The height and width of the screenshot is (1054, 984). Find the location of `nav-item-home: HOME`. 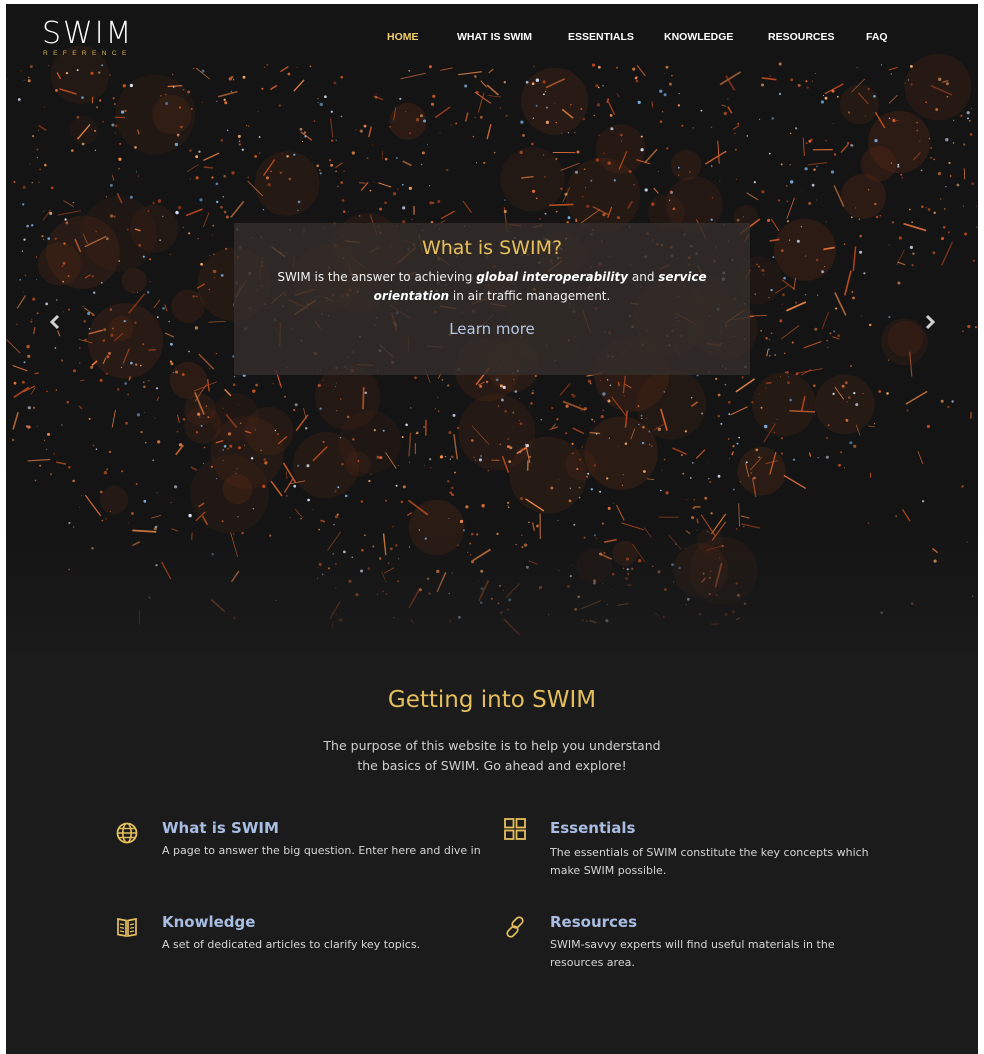

nav-item-home: HOME is located at coordinates (403, 37).